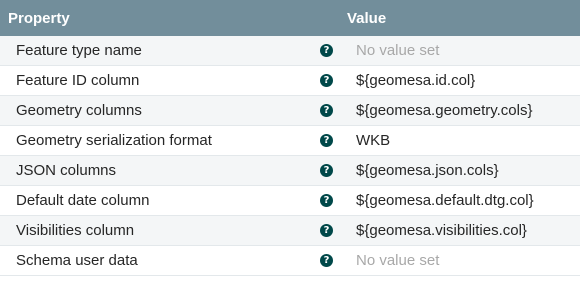  What do you see at coordinates (461, 230) in the screenshot?
I see `property-value: ${geomesa.visibilities.col}` at bounding box center [461, 230].